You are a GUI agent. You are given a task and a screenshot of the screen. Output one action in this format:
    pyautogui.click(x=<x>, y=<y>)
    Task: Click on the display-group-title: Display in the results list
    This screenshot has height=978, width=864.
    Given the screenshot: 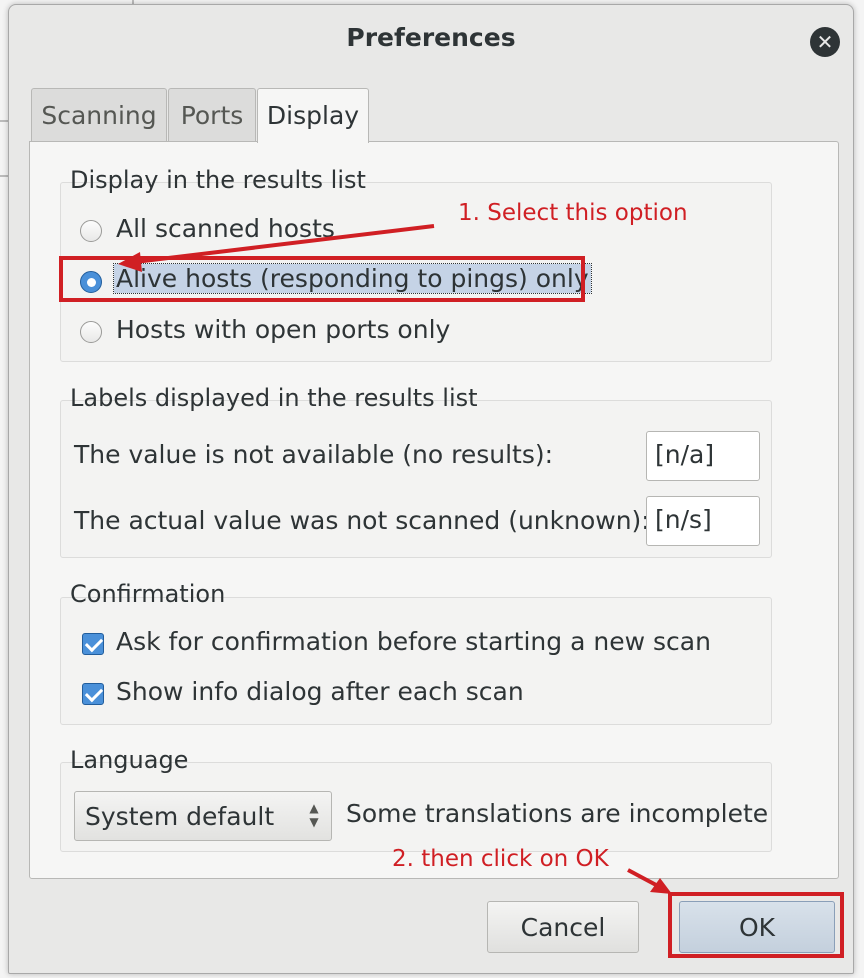 What is the action you would take?
    pyautogui.click(x=218, y=180)
    